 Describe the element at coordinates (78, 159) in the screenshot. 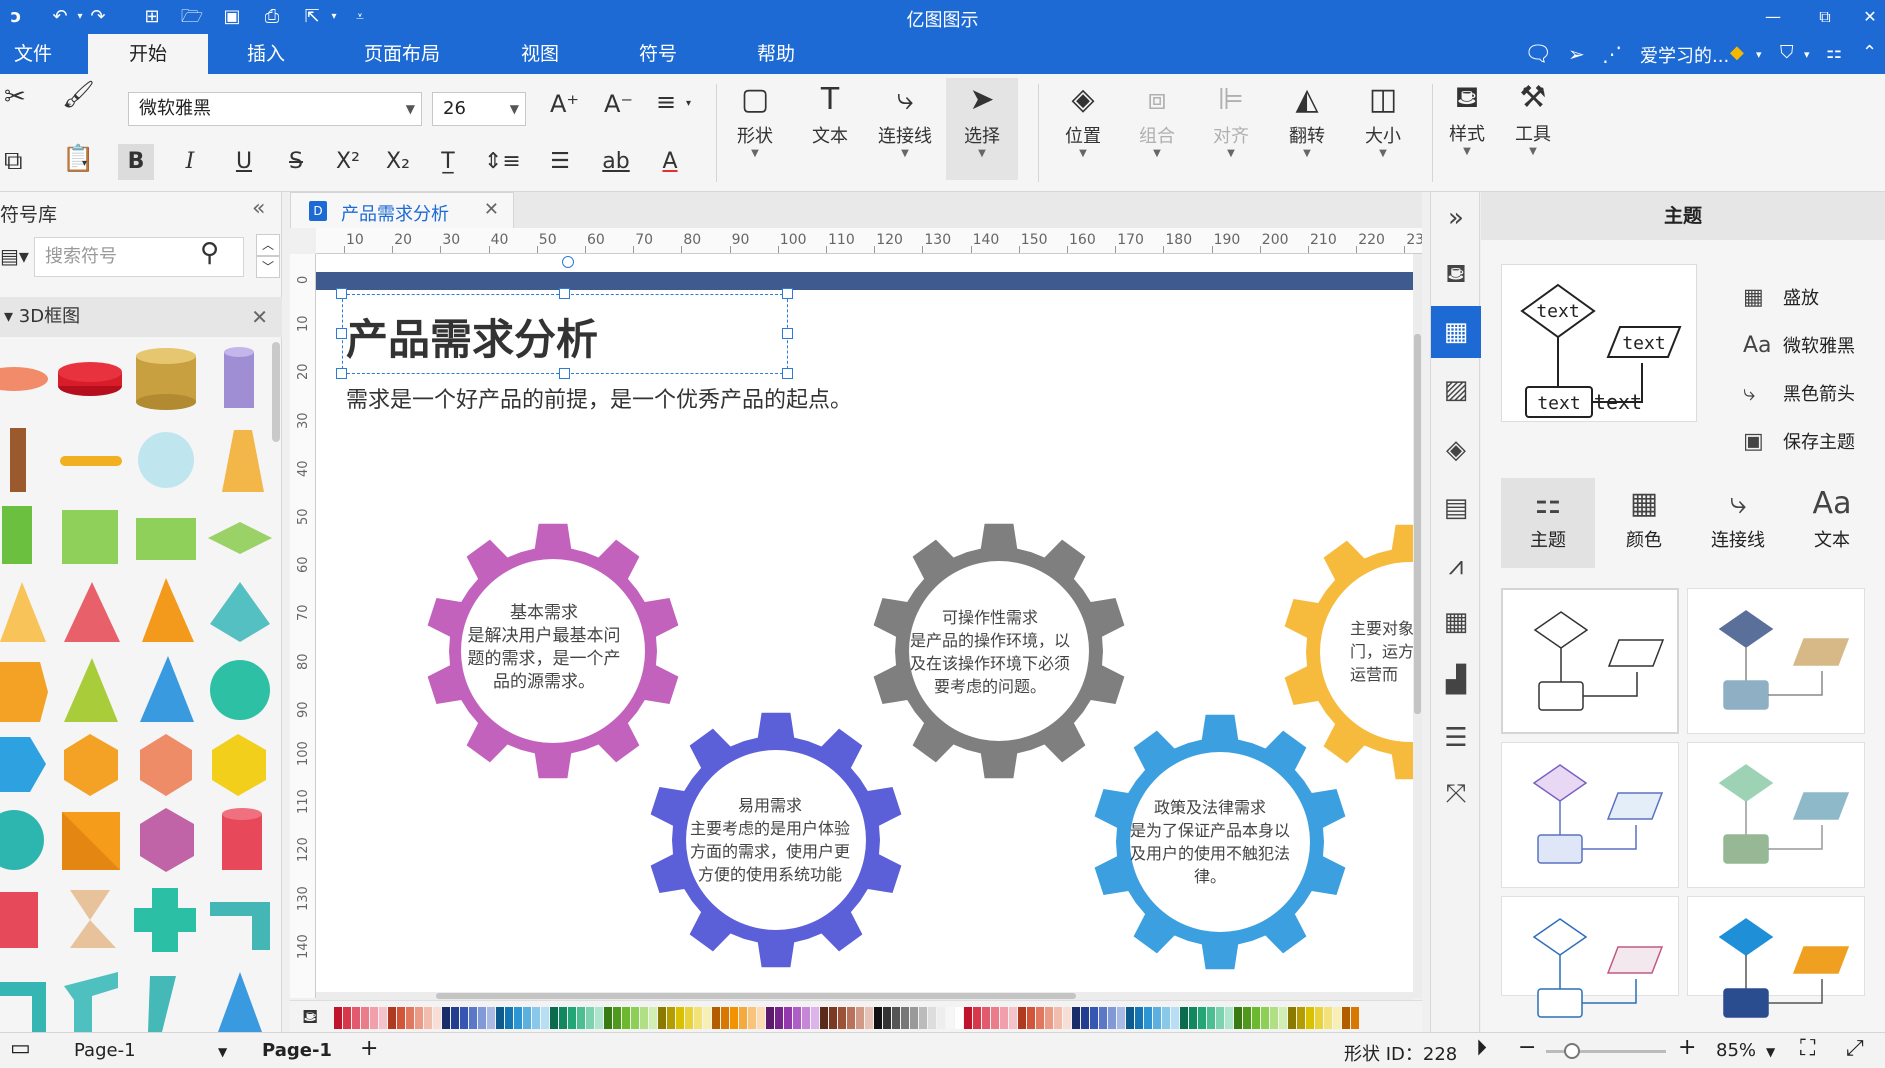

I see `paste-icon: 📋` at that location.